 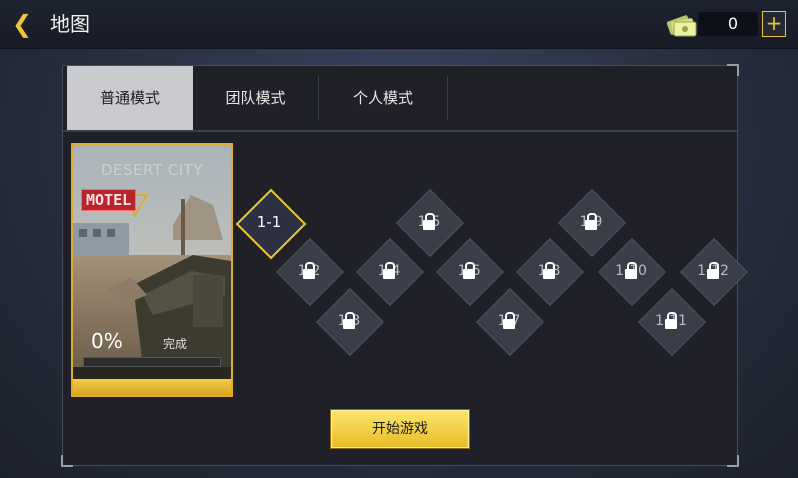 What do you see at coordinates (175, 344) in the screenshot?
I see `progress-status: 完成` at bounding box center [175, 344].